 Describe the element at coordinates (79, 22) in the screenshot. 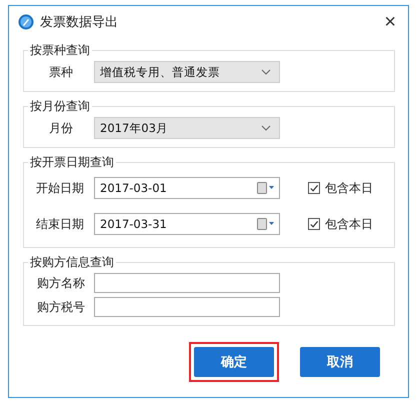

I see `window-title: 发票数据导出` at that location.